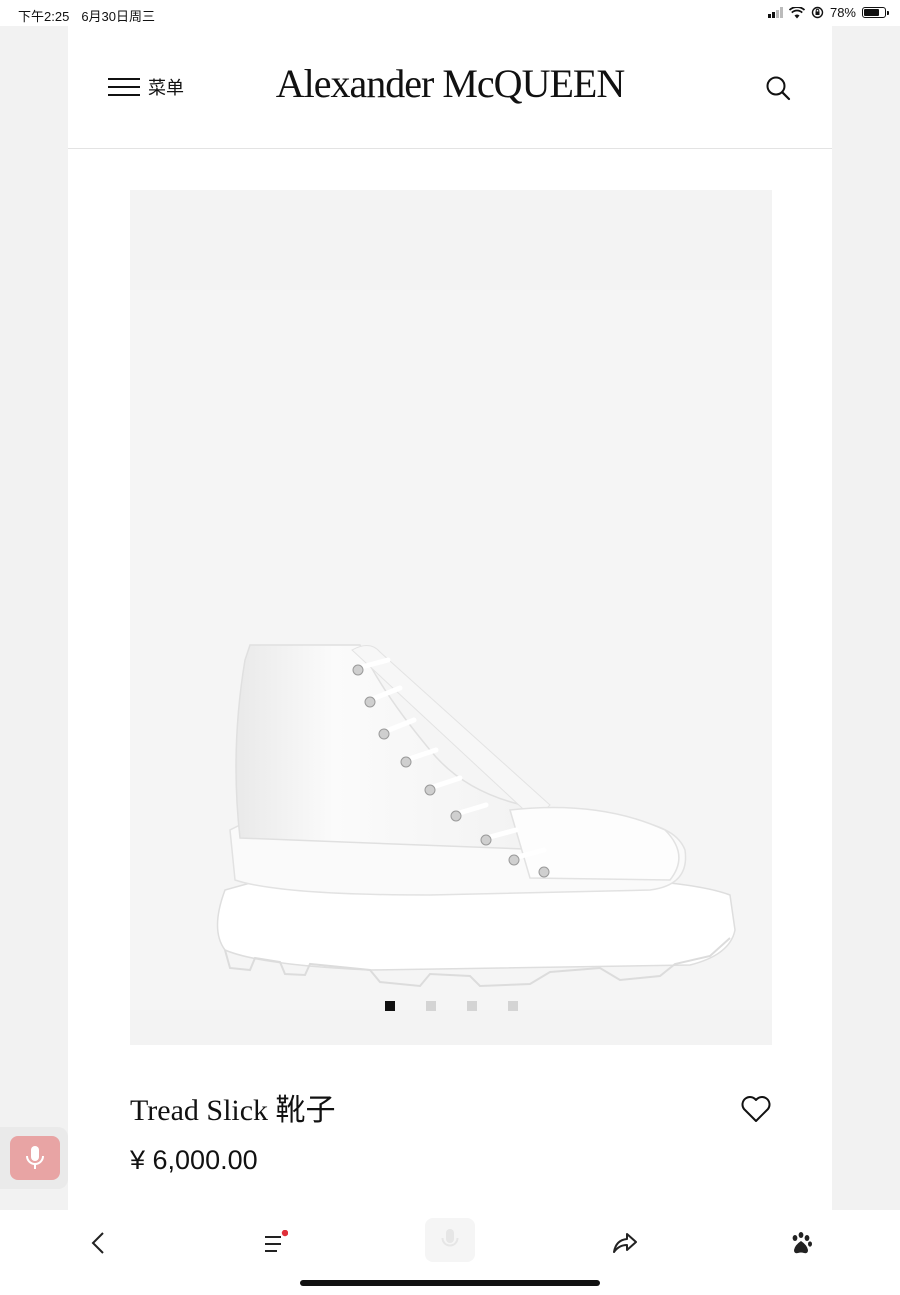  I want to click on voice-search-panel, so click(34, 1158).